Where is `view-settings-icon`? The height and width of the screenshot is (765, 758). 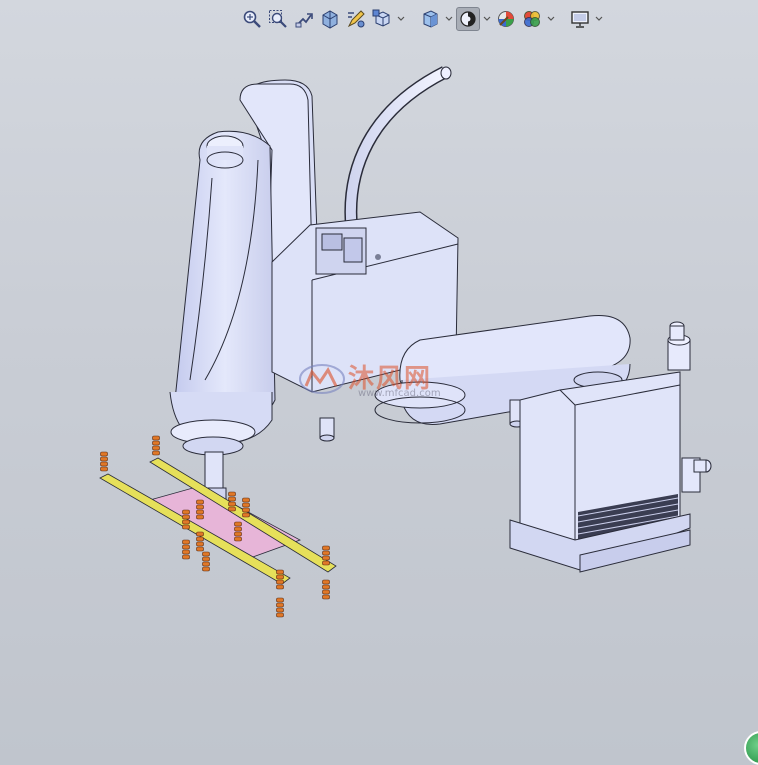
view-settings-icon is located at coordinates (580, 19).